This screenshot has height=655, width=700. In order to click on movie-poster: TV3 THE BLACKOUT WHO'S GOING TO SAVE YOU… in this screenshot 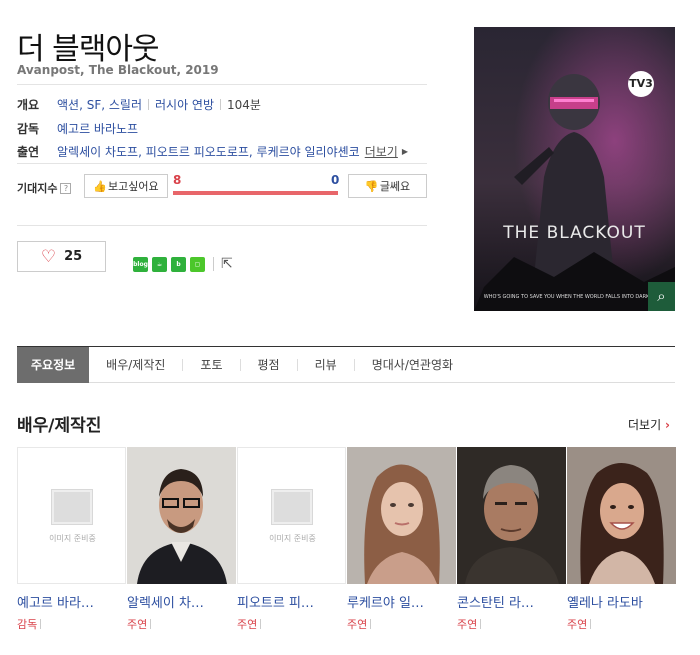, I will do `click(574, 169)`.